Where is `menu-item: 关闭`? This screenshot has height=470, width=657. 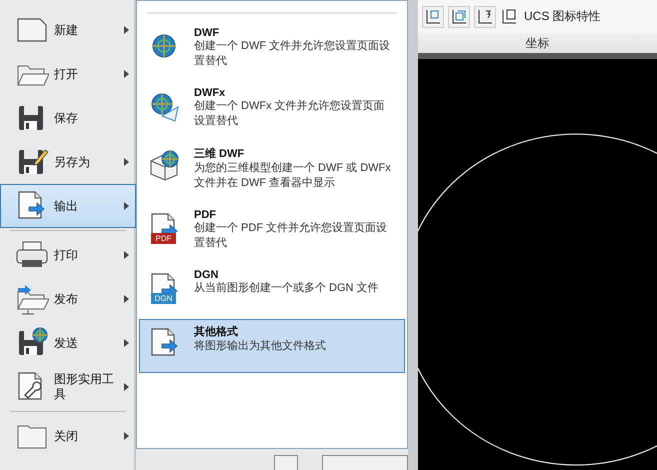
menu-item: 关闭 is located at coordinates (68, 436).